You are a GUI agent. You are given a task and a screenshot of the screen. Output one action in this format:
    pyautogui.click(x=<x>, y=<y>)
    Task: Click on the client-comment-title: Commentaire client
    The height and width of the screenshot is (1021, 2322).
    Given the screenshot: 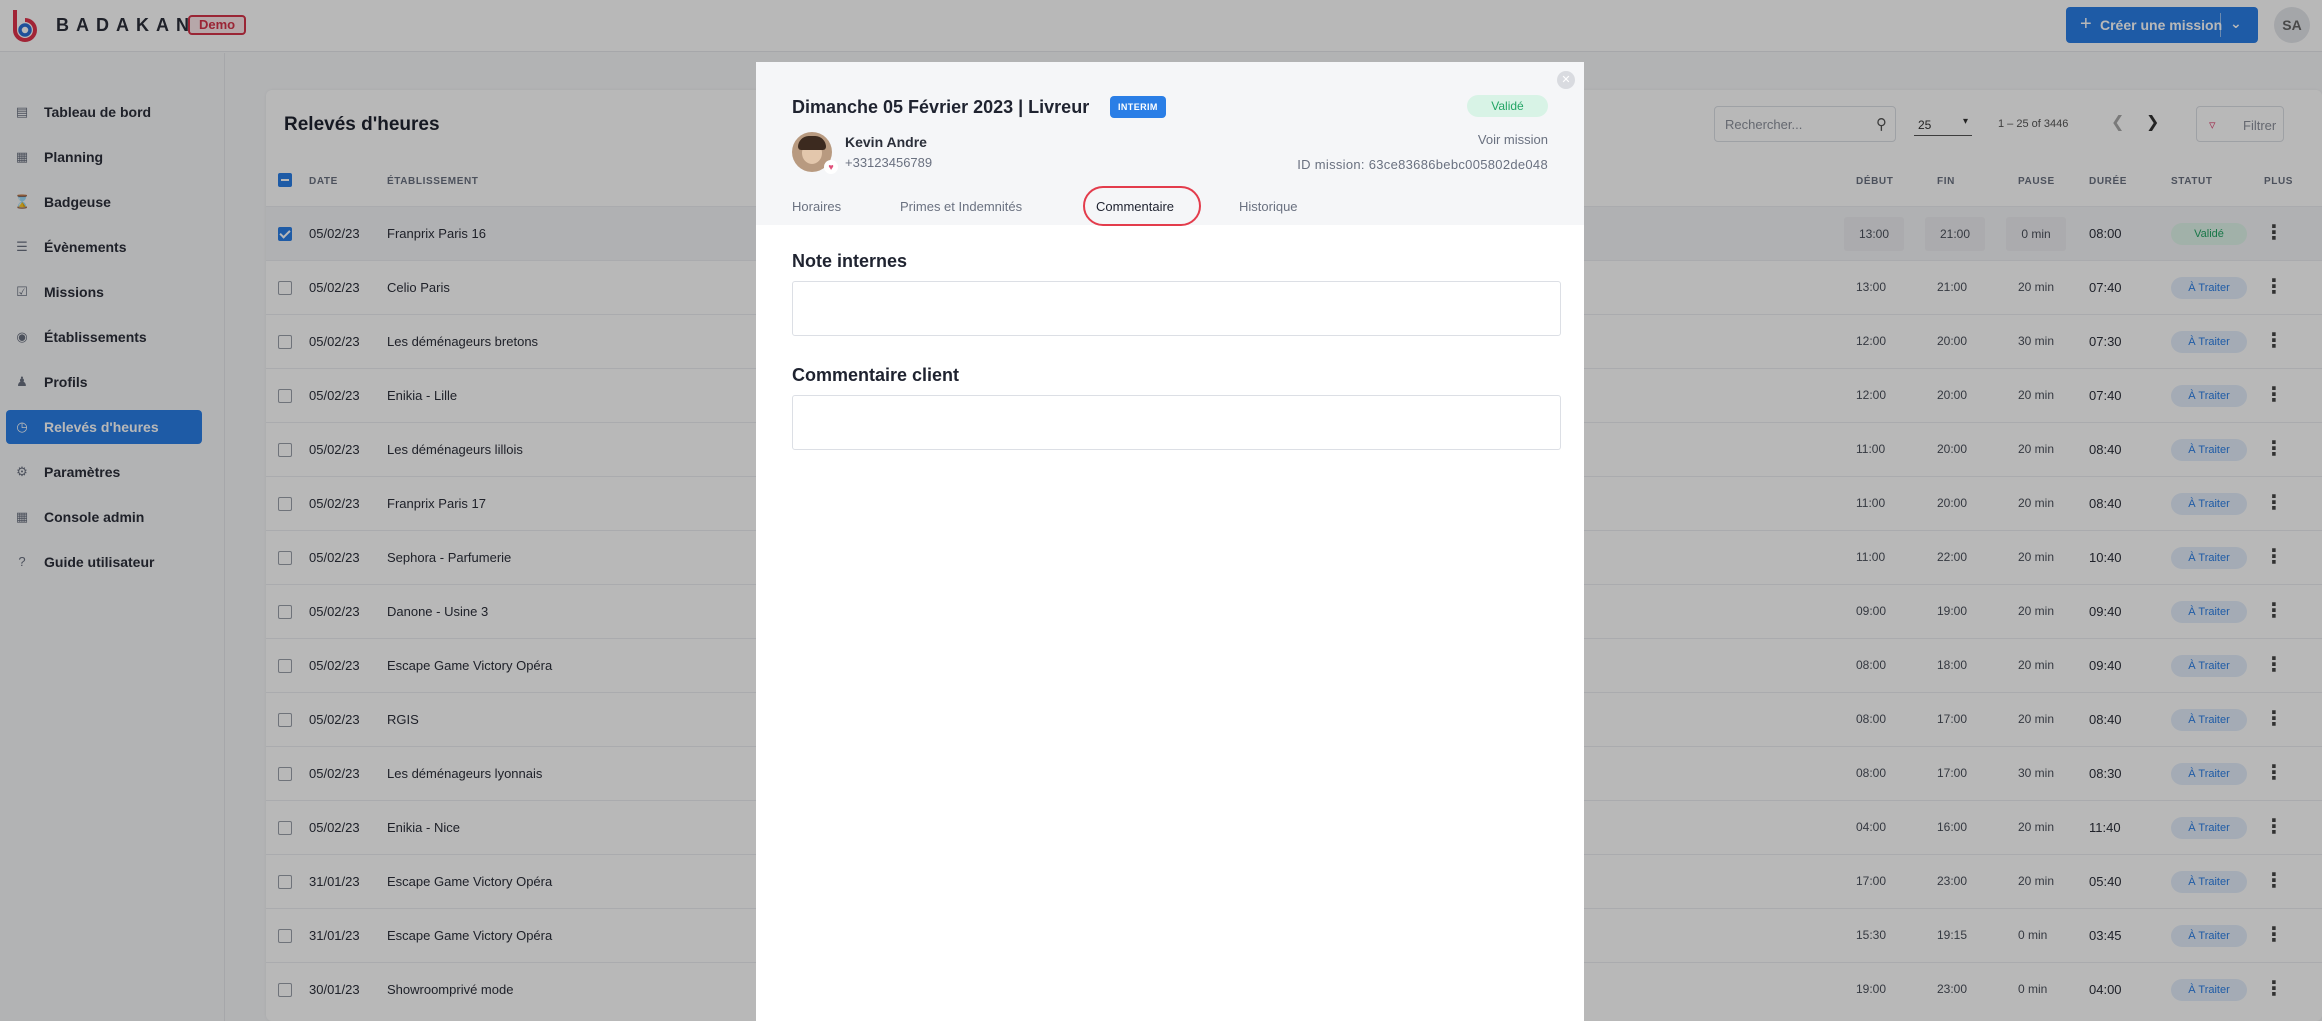 What is the action you would take?
    pyautogui.click(x=876, y=375)
    